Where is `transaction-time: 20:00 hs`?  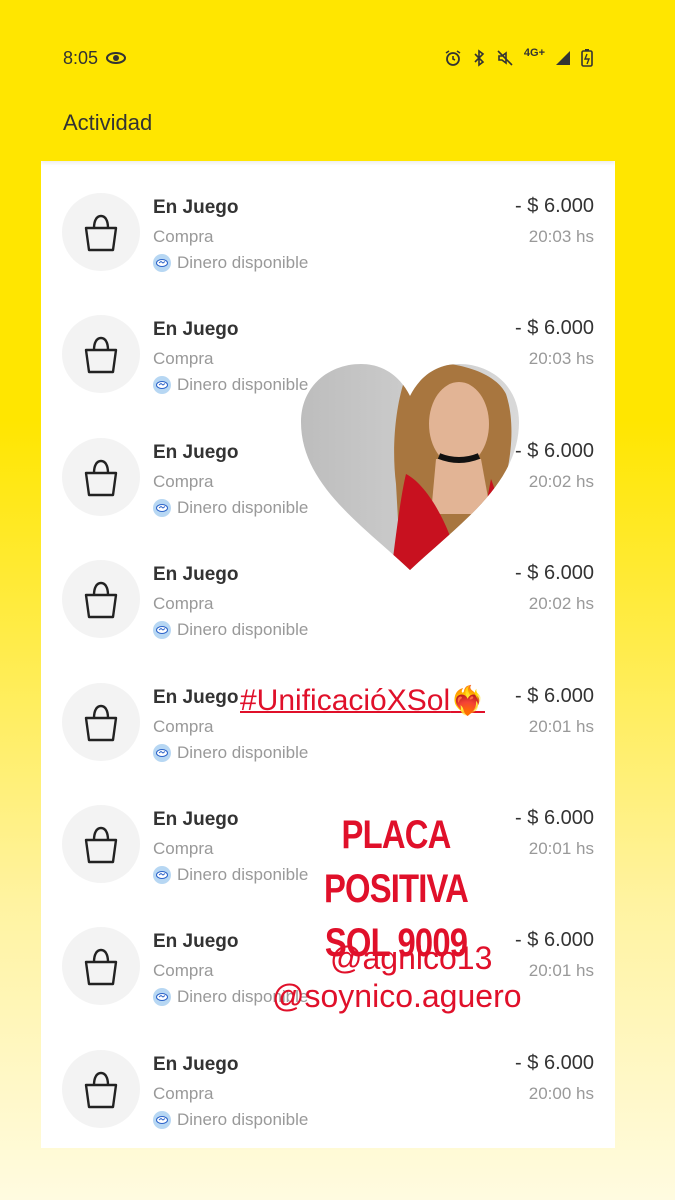
transaction-time: 20:00 hs is located at coordinates (561, 1093).